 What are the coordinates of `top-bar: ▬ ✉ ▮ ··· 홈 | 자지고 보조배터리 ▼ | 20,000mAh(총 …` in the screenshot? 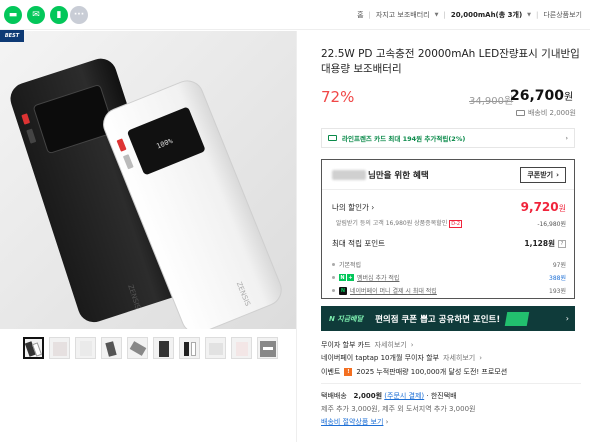 It's located at (295, 15).